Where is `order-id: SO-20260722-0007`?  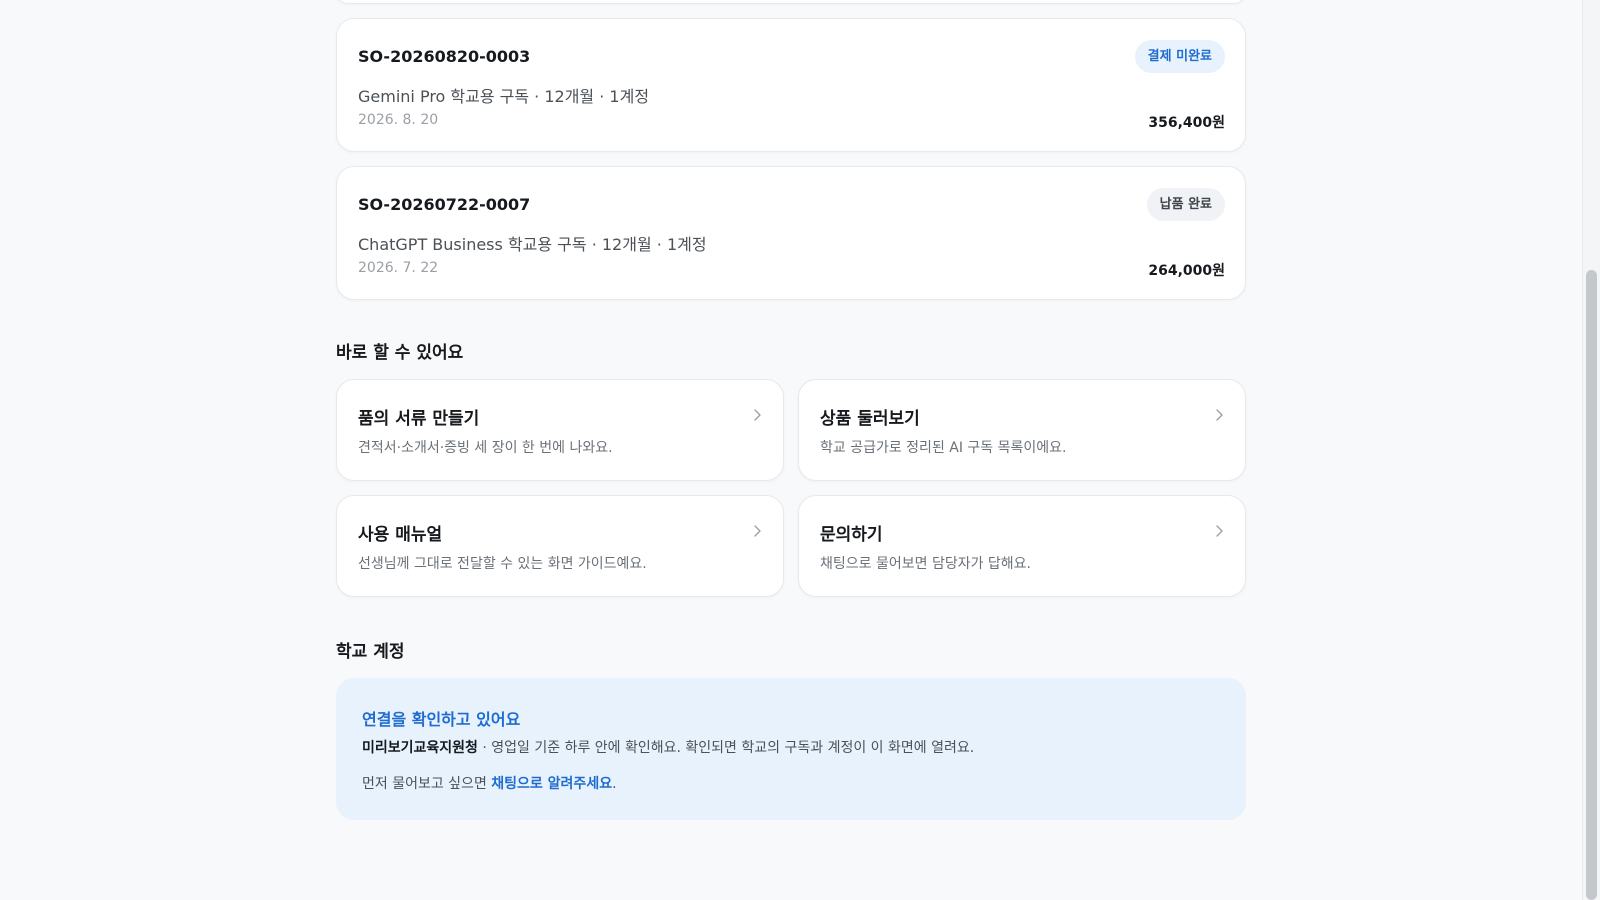
order-id: SO-20260722-0007 is located at coordinates (444, 204).